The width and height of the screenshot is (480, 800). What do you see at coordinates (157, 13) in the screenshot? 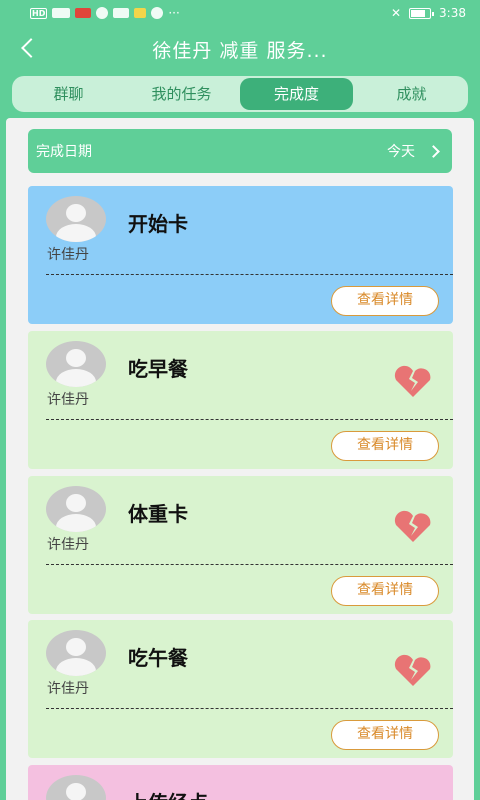
I see `nav-icon` at bounding box center [157, 13].